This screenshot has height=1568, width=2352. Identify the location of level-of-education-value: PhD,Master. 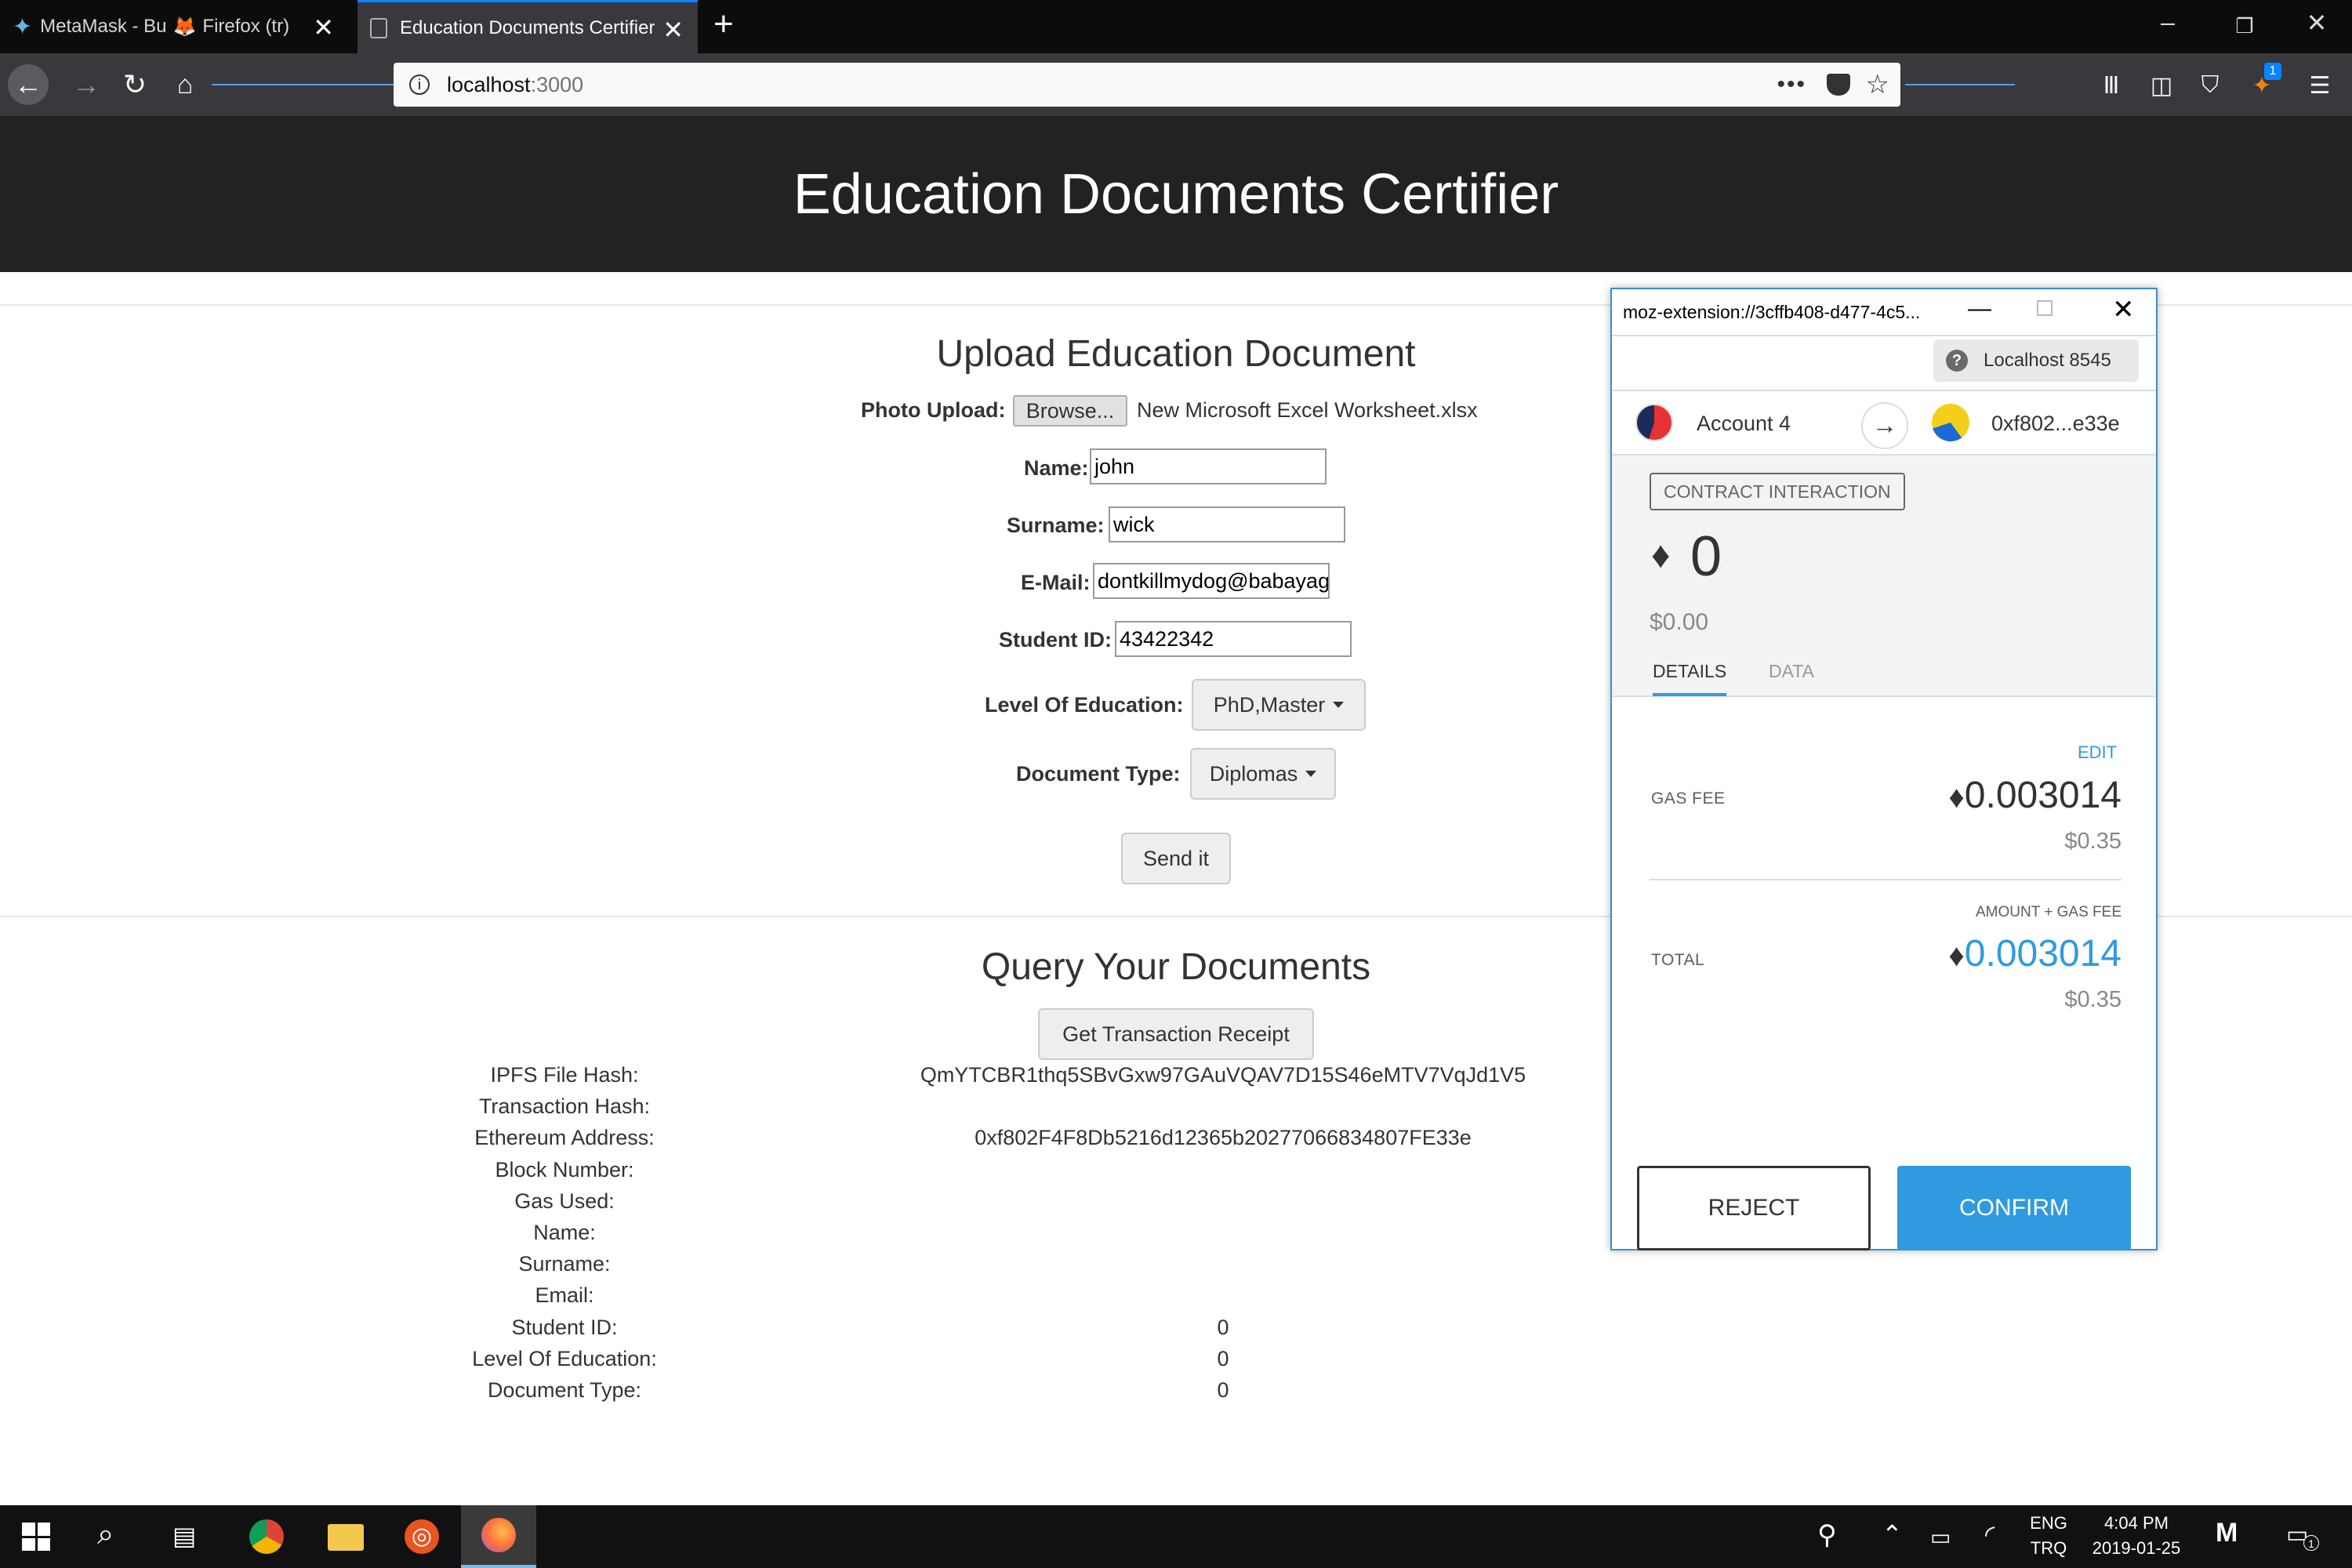
(1269, 704).